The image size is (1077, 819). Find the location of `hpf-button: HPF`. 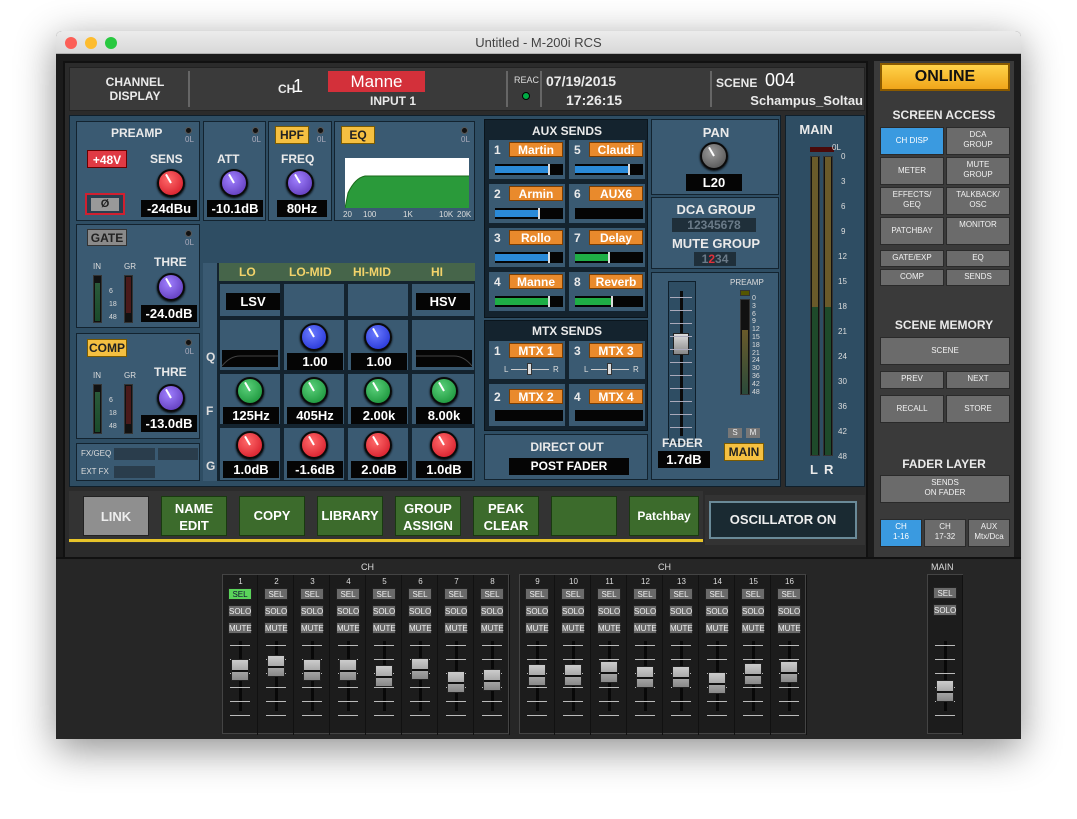

hpf-button: HPF is located at coordinates (292, 135).